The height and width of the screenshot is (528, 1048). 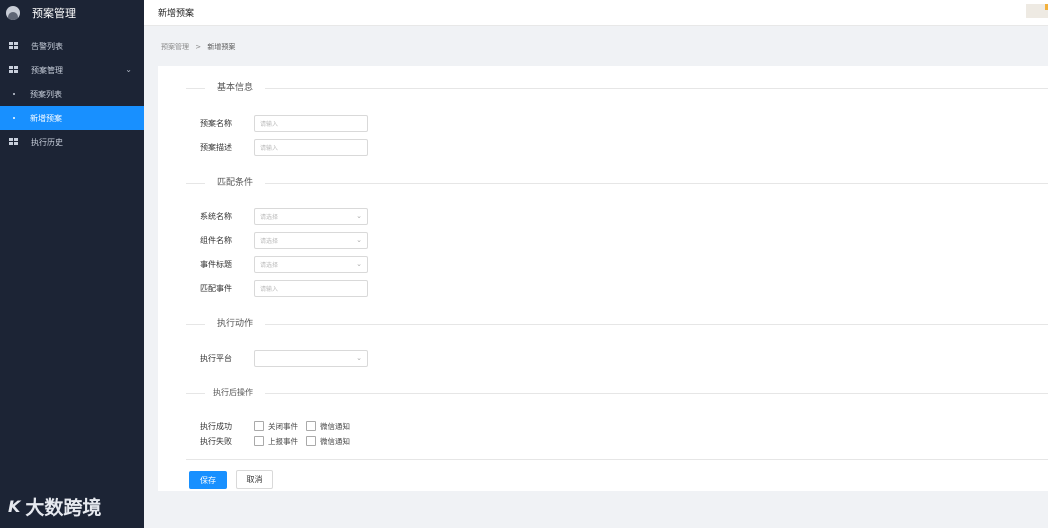 I want to click on field-component-name: 组件名称 请选择 ⌄, so click(x=284, y=240).